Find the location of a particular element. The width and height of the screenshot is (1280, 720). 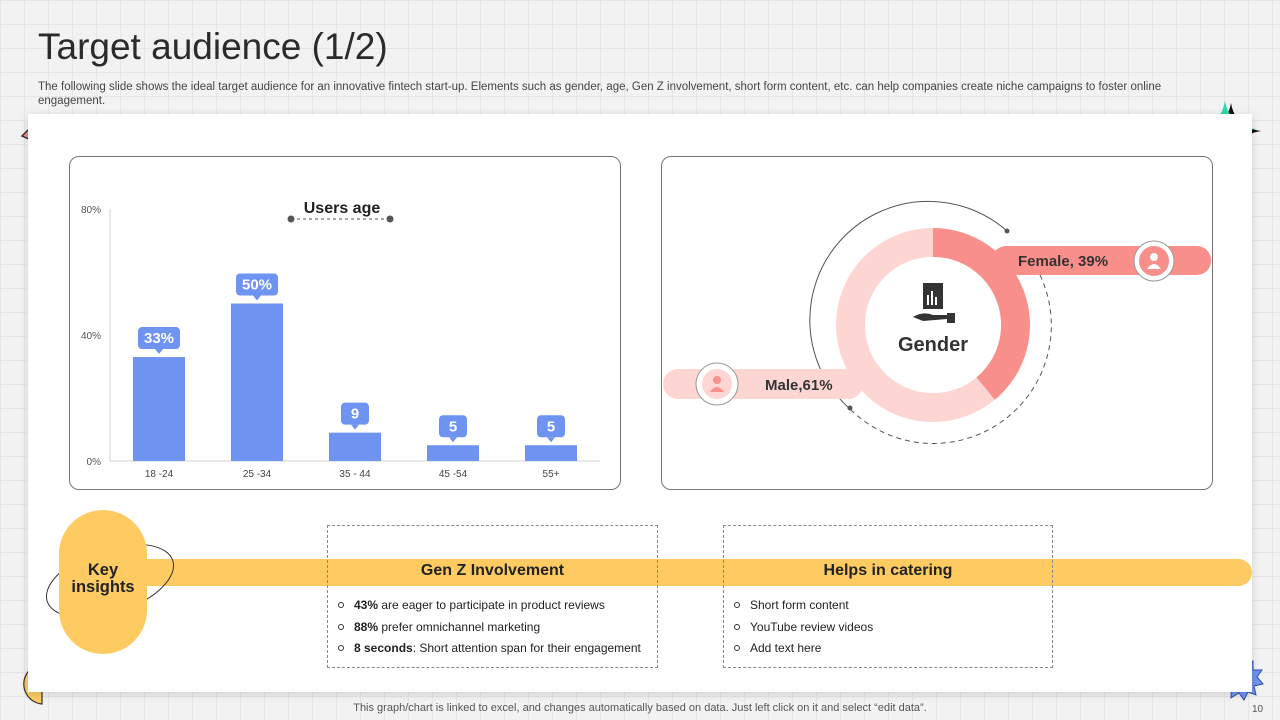

key-insights-label-line1: Key is located at coordinates (103, 570).